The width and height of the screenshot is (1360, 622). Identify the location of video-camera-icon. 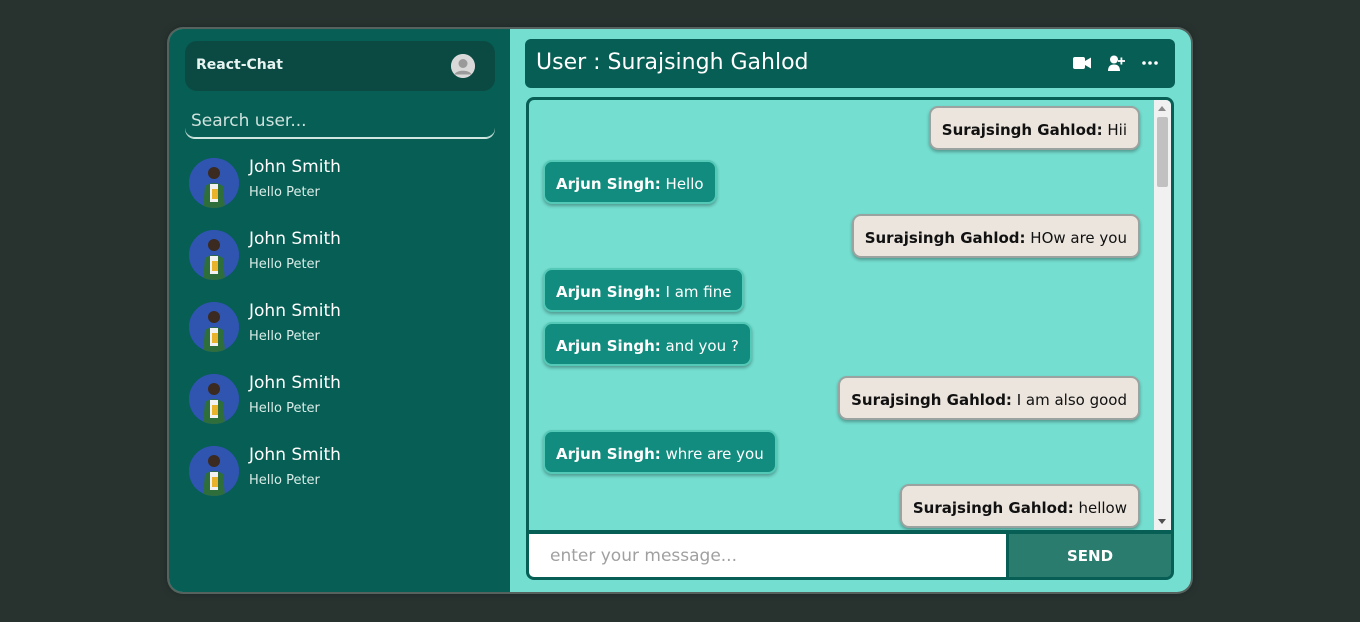
(1082, 63).